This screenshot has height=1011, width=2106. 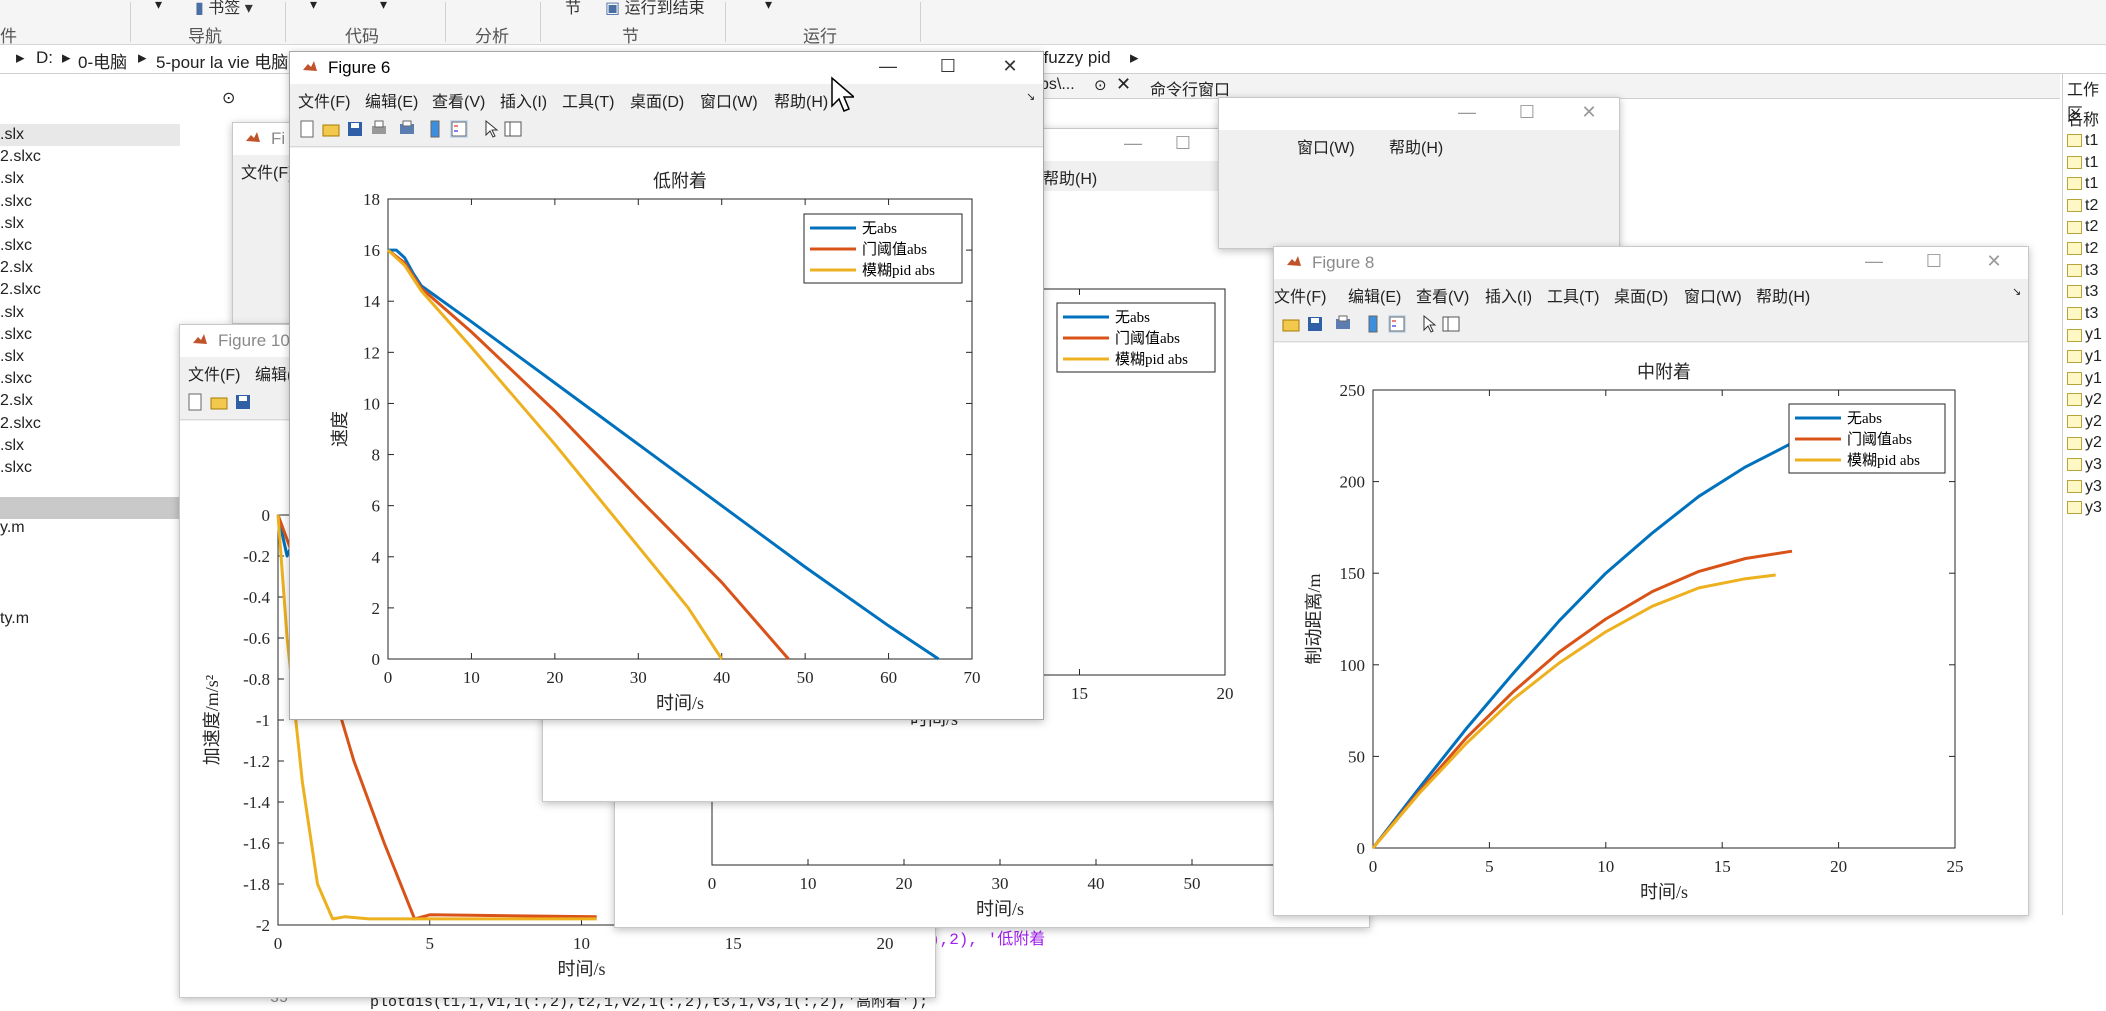 What do you see at coordinates (1123, 84) in the screenshot?
I see `close-icon: ✕` at bounding box center [1123, 84].